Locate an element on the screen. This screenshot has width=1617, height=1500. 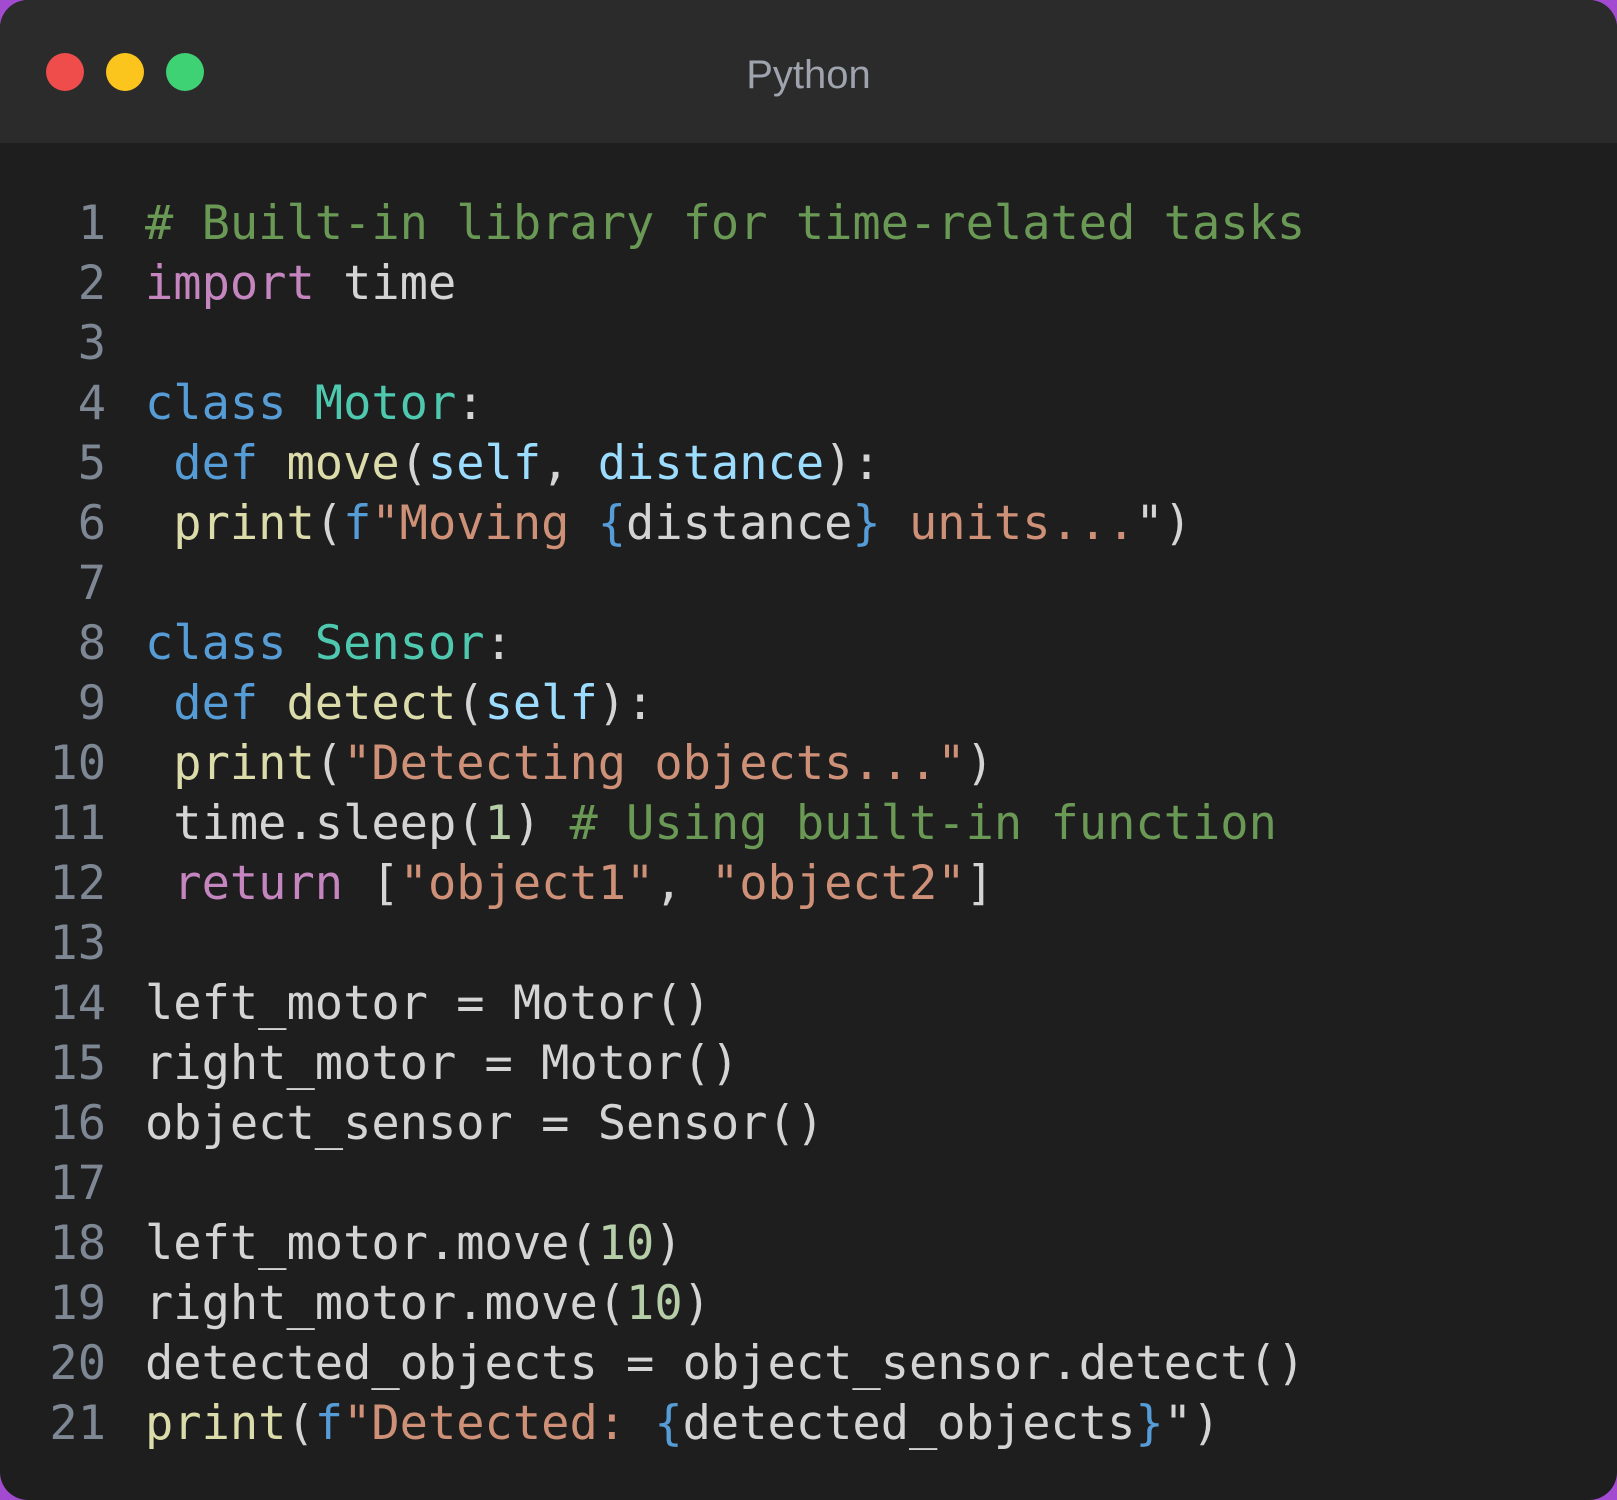
line-number: 1 is located at coordinates (91, 223).